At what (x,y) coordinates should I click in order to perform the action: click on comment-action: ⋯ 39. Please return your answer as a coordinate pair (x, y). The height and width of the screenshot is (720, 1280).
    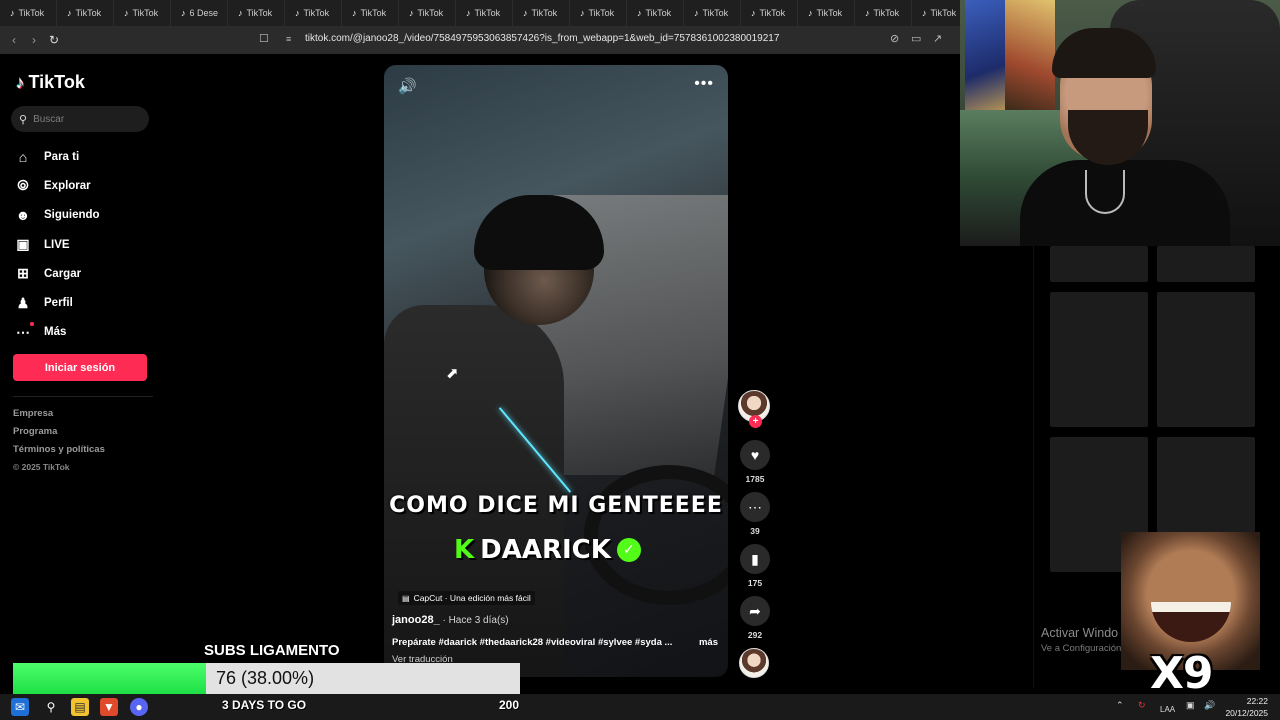
    Looking at the image, I should click on (755, 514).